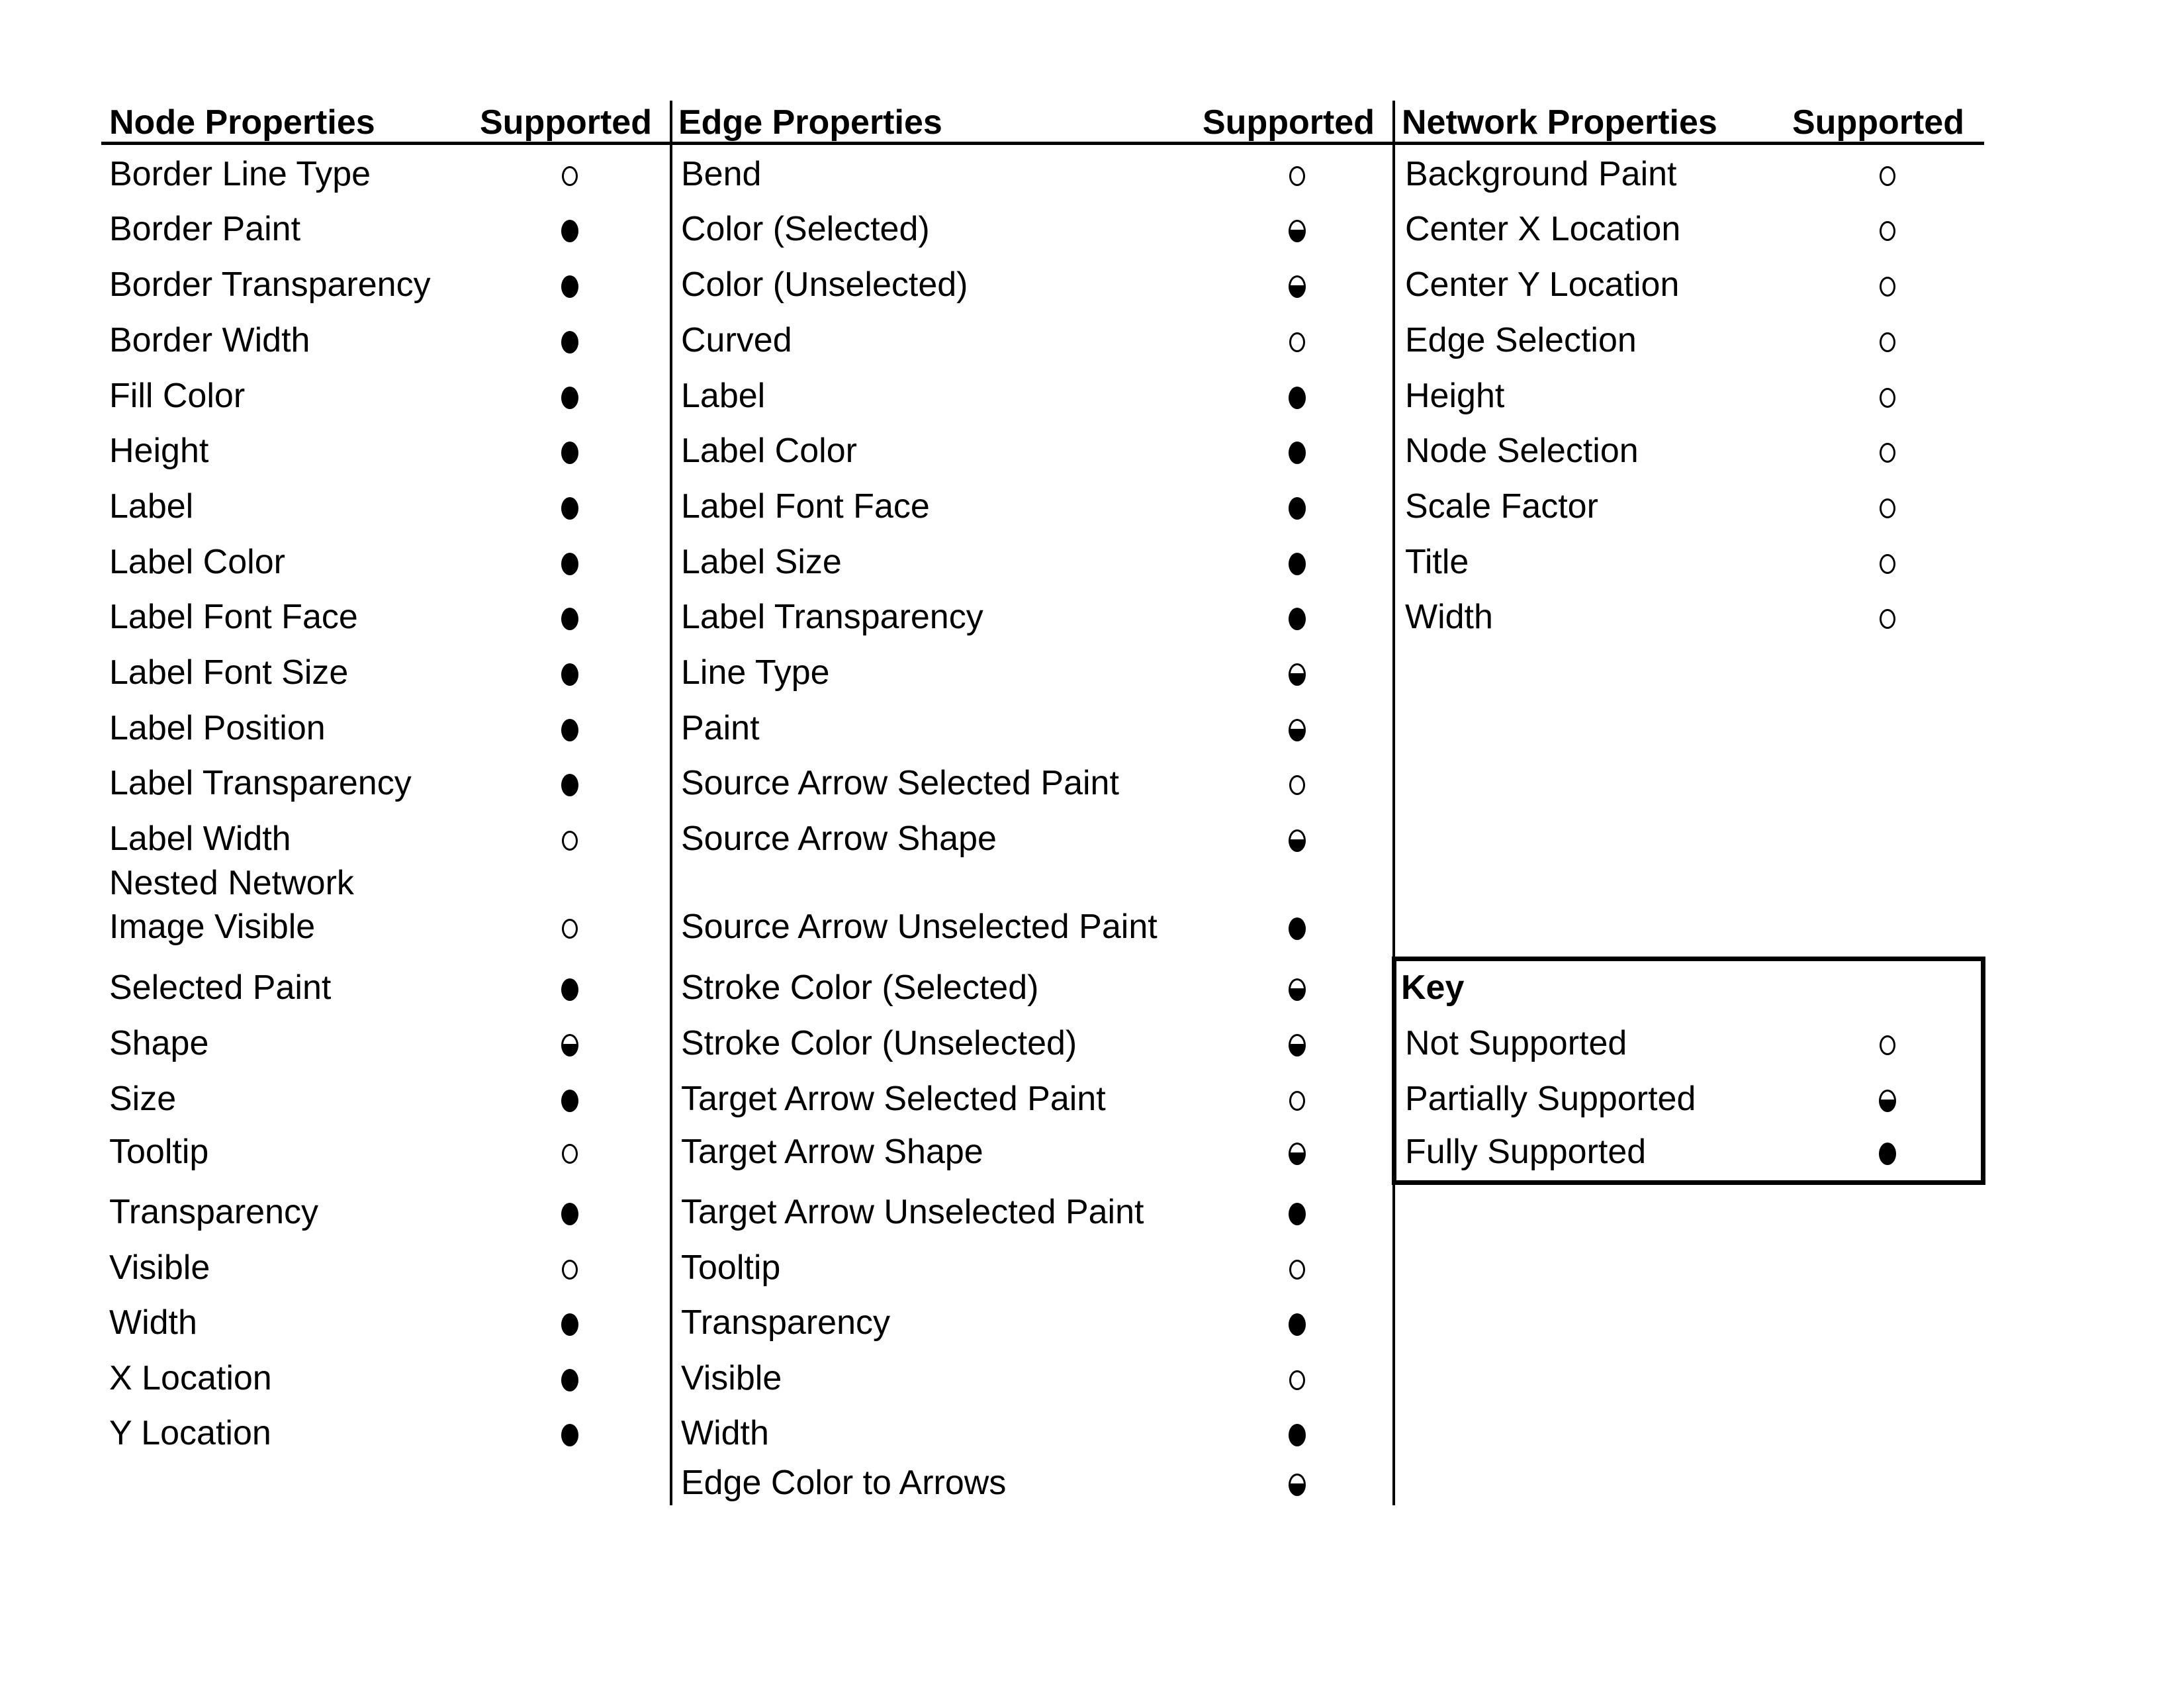 This screenshot has width=2184, height=1688. Describe the element at coordinates (1516, 1043) in the screenshot. I see `legend-item-label: Not Supported` at that location.